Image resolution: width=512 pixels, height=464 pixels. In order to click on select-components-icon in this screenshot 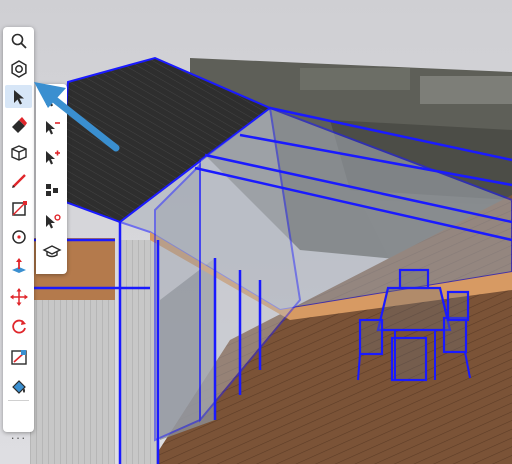, I will do `click(51, 189)`.